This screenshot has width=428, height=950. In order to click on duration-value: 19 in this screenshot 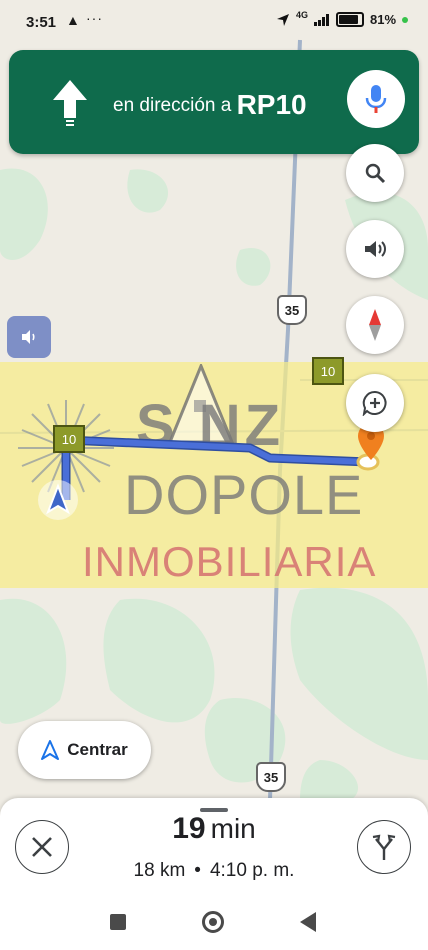, I will do `click(189, 828)`.